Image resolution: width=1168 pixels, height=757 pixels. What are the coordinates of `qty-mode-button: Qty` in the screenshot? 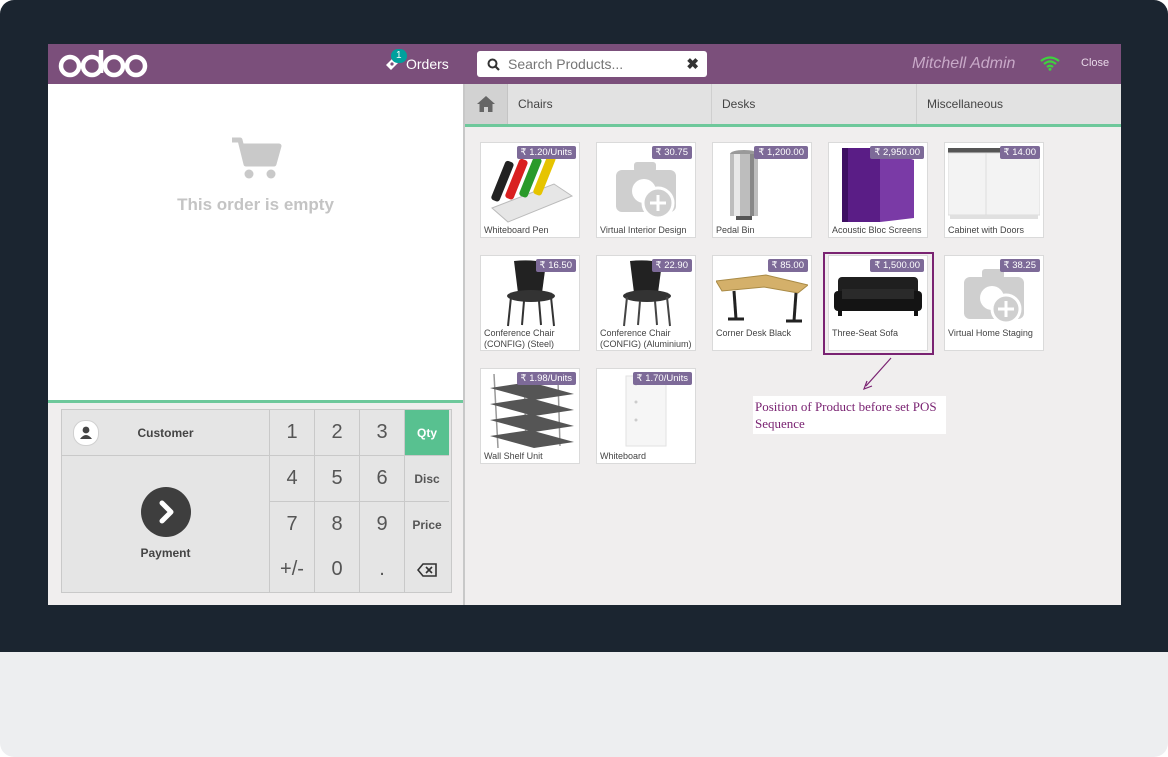 It's located at (427, 433).